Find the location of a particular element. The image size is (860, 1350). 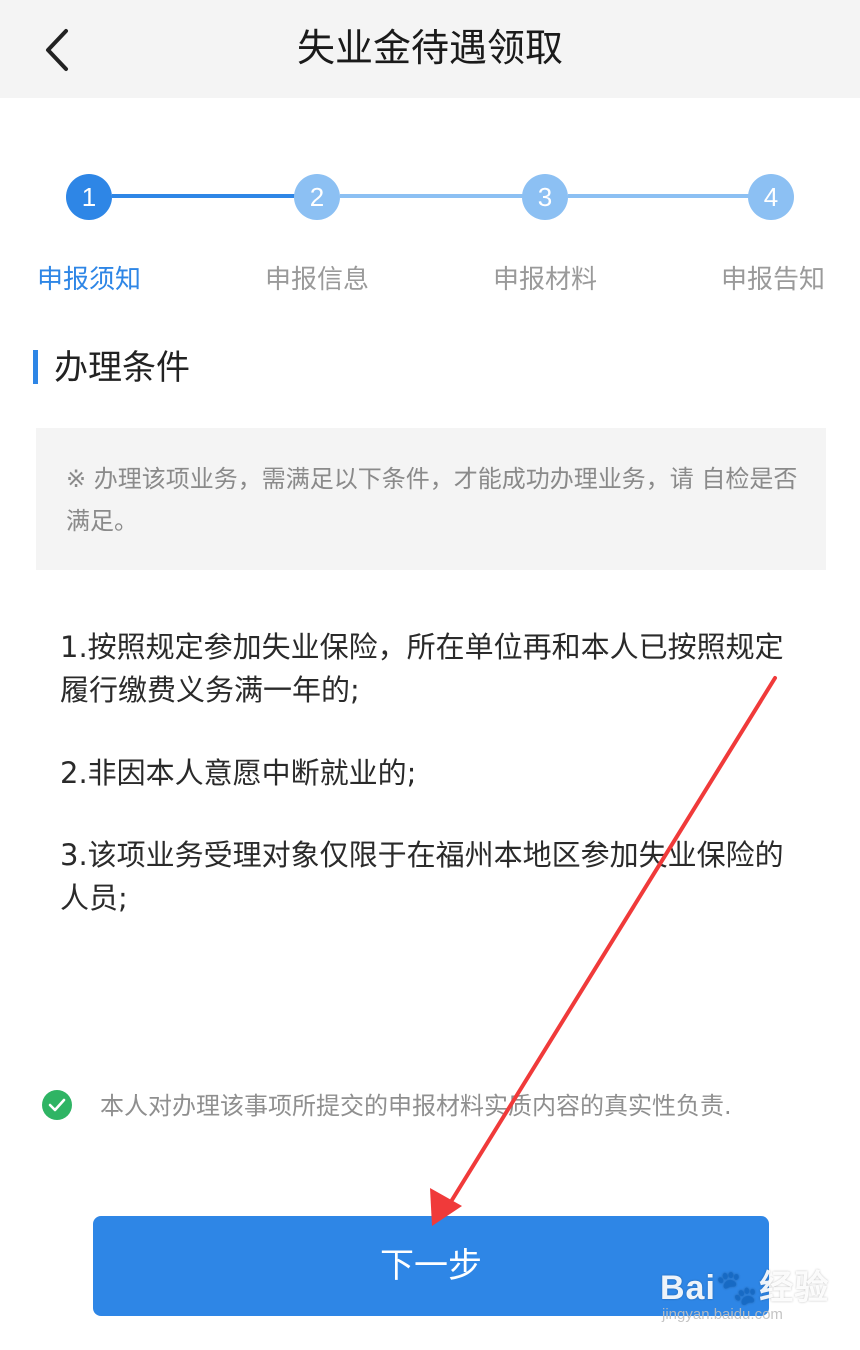

step-2-label: 申报信息 is located at coordinates (316, 280).